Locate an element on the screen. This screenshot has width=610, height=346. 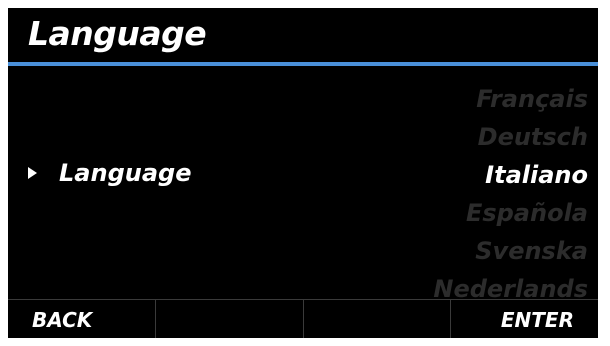
setting-label: Language is located at coordinates (125, 173).